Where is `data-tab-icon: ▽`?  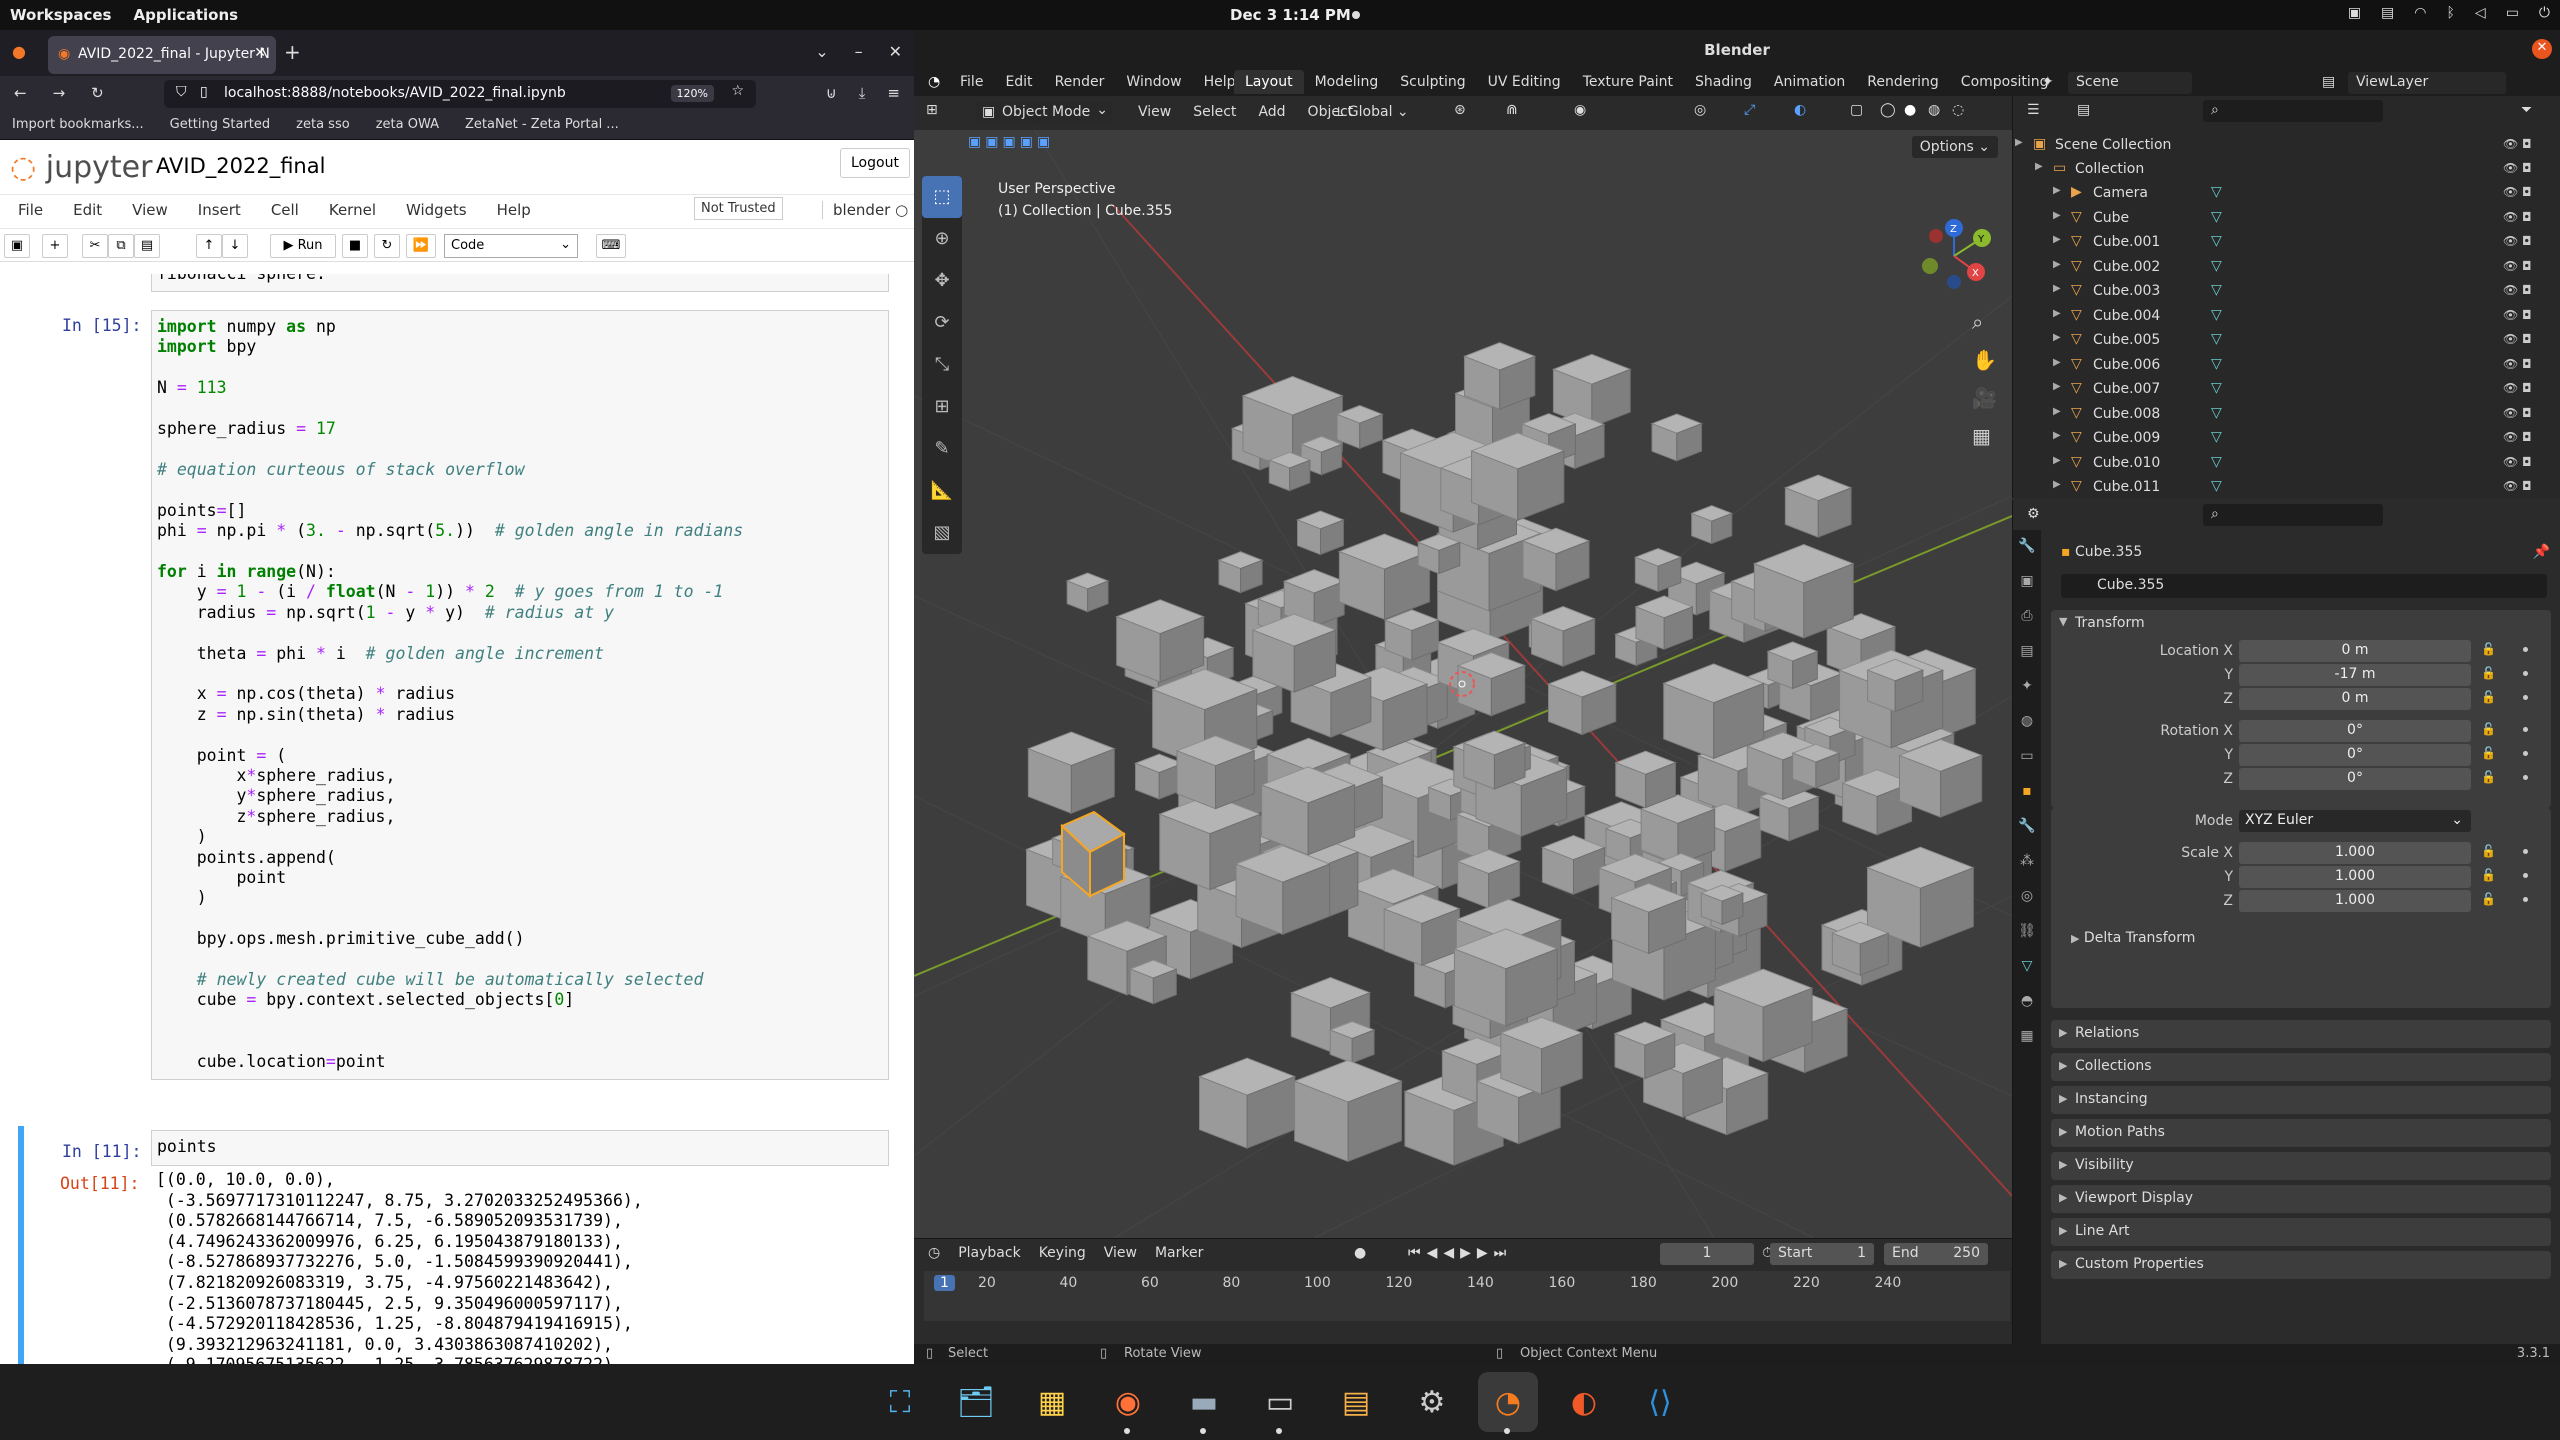 data-tab-icon: ▽ is located at coordinates (2027, 967).